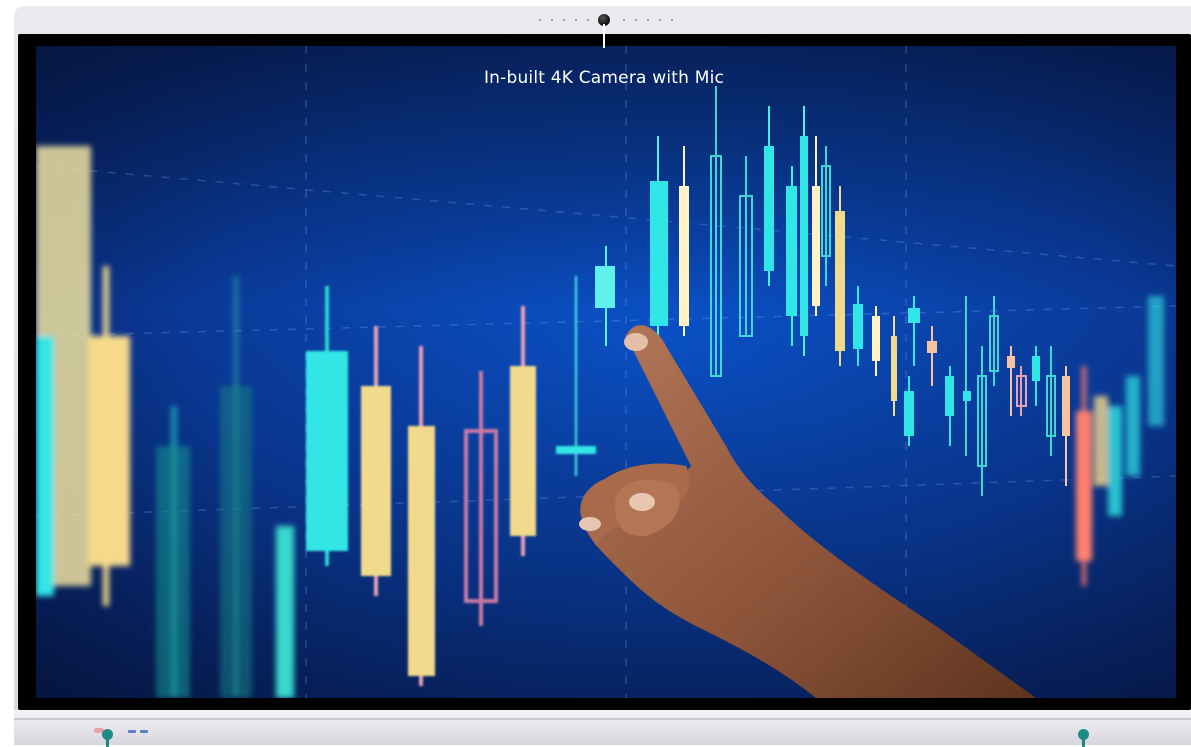 The width and height of the screenshot is (1191, 747). I want to click on callout-line, so click(604, 36).